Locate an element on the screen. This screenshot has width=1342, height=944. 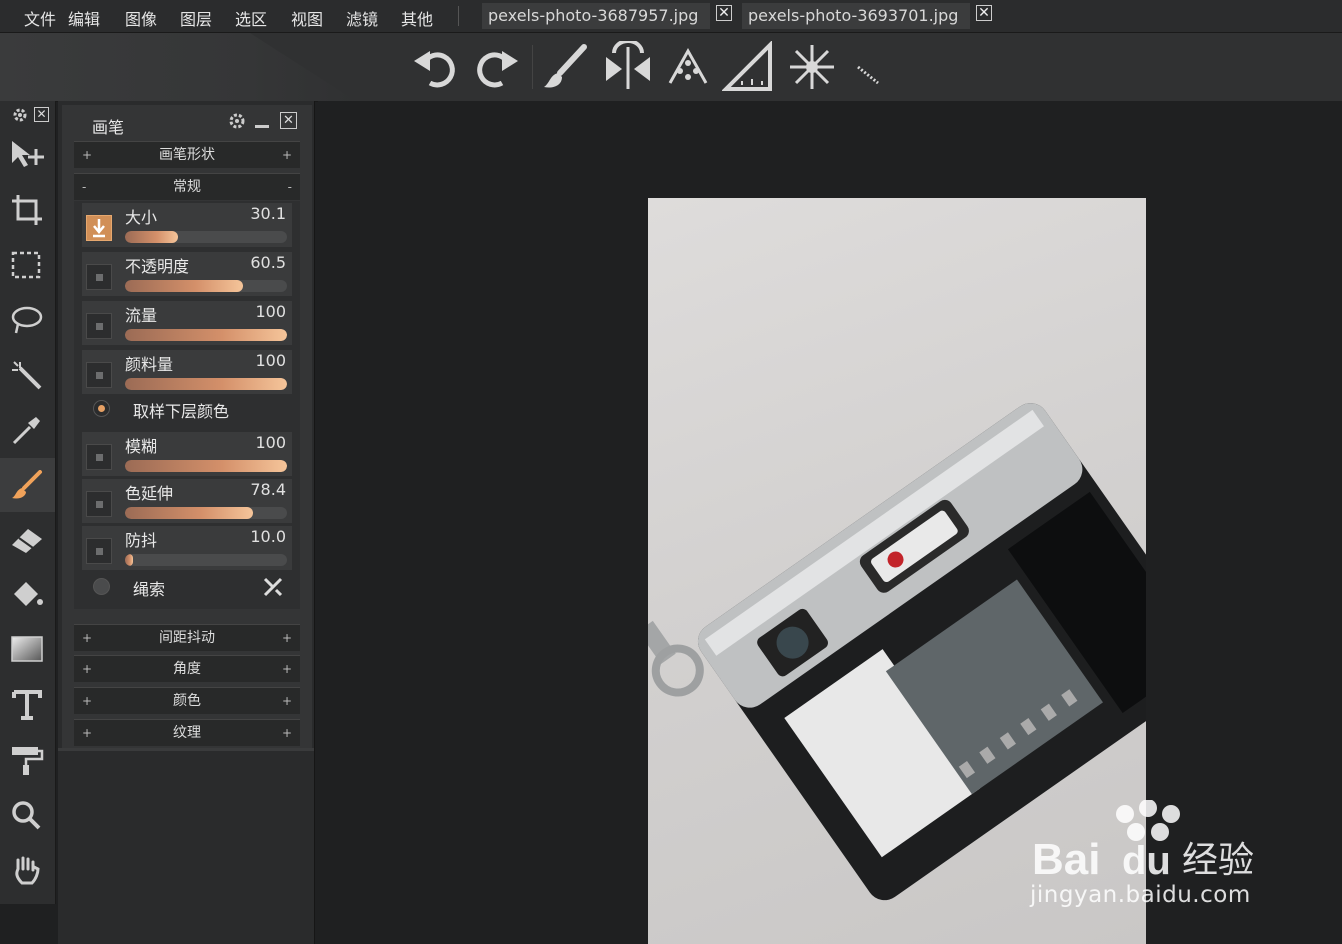
blur-slider is located at coordinates (206, 466).